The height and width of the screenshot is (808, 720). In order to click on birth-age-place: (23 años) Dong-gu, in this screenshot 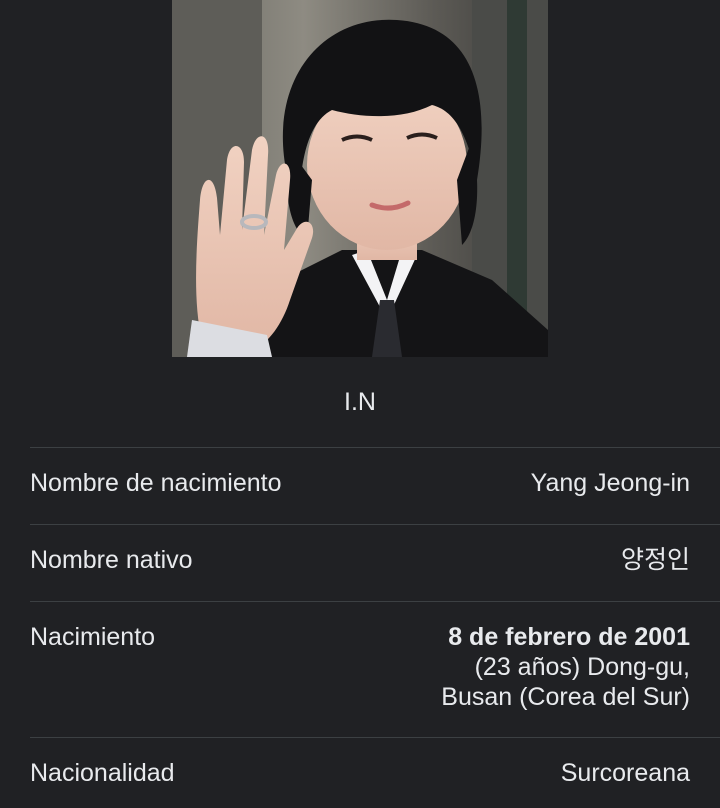, I will do `click(582, 667)`.